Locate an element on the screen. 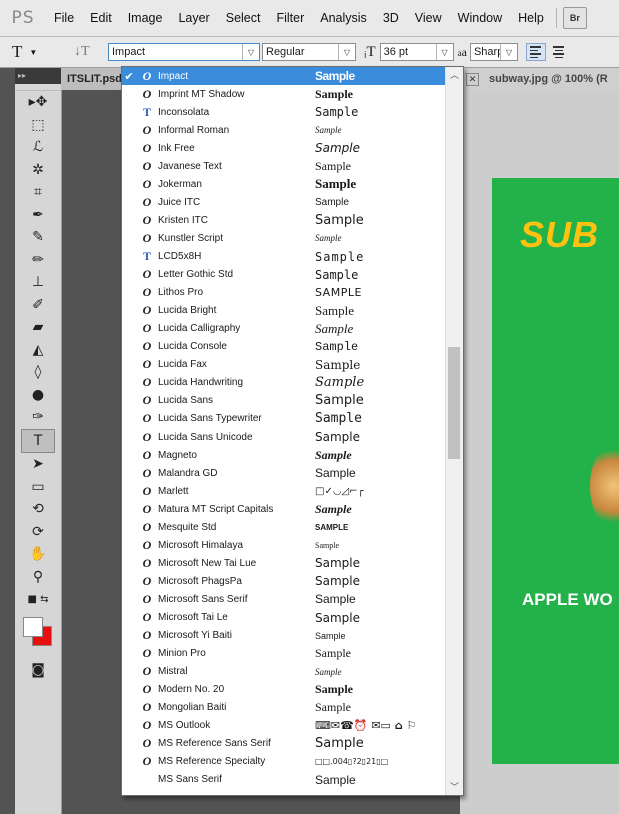  font-list-item: O Microsoft New Tai Lue Sample is located at coordinates (283, 563).